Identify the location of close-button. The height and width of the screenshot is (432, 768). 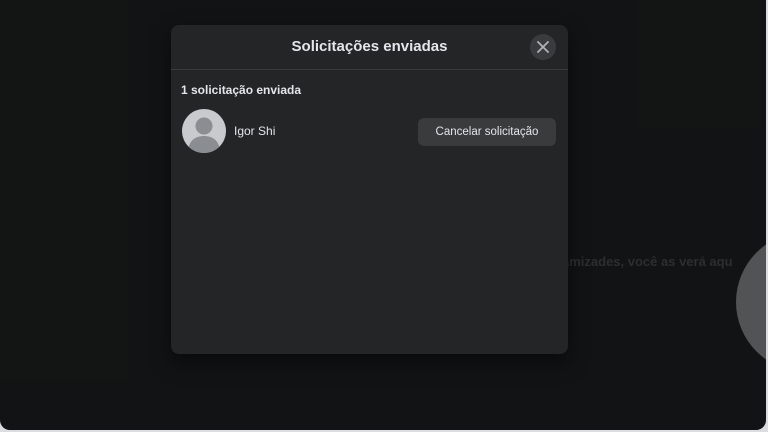
(543, 47).